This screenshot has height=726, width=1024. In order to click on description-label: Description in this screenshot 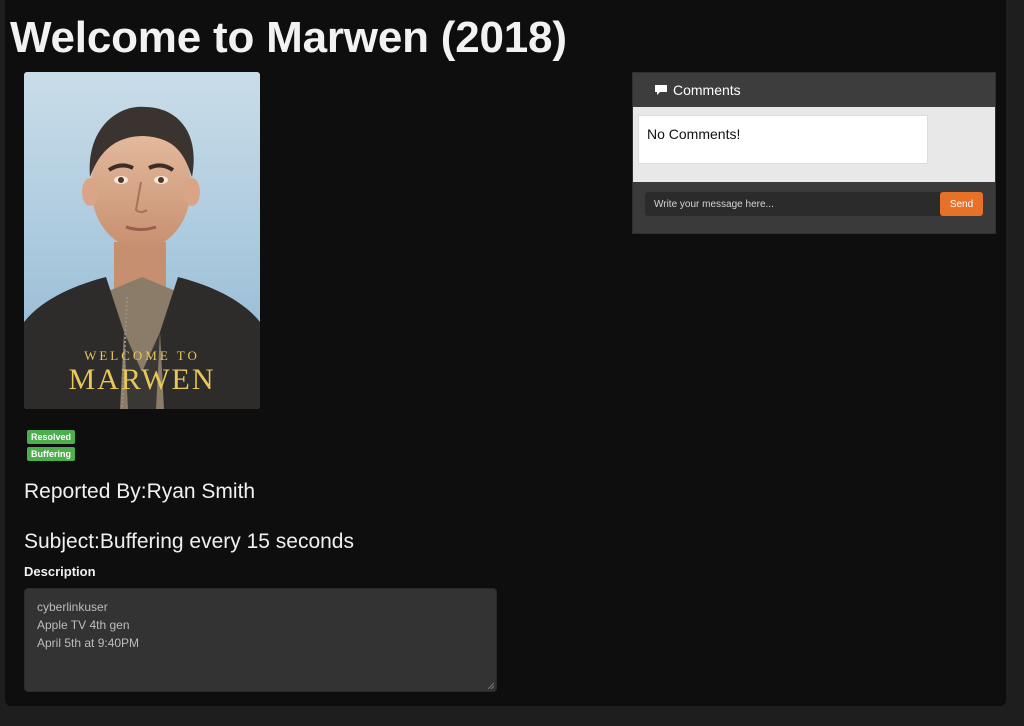, I will do `click(60, 571)`.